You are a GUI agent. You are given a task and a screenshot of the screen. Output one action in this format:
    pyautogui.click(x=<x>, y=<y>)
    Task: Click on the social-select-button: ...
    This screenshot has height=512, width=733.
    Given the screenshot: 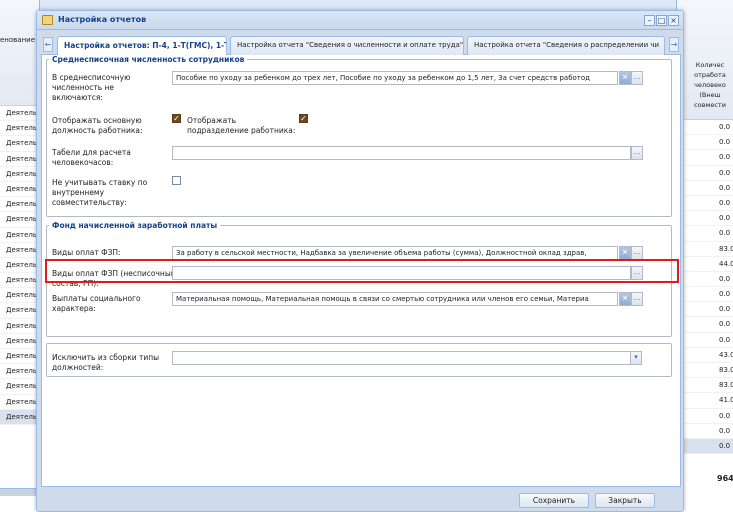 What is the action you would take?
    pyautogui.click(x=637, y=299)
    